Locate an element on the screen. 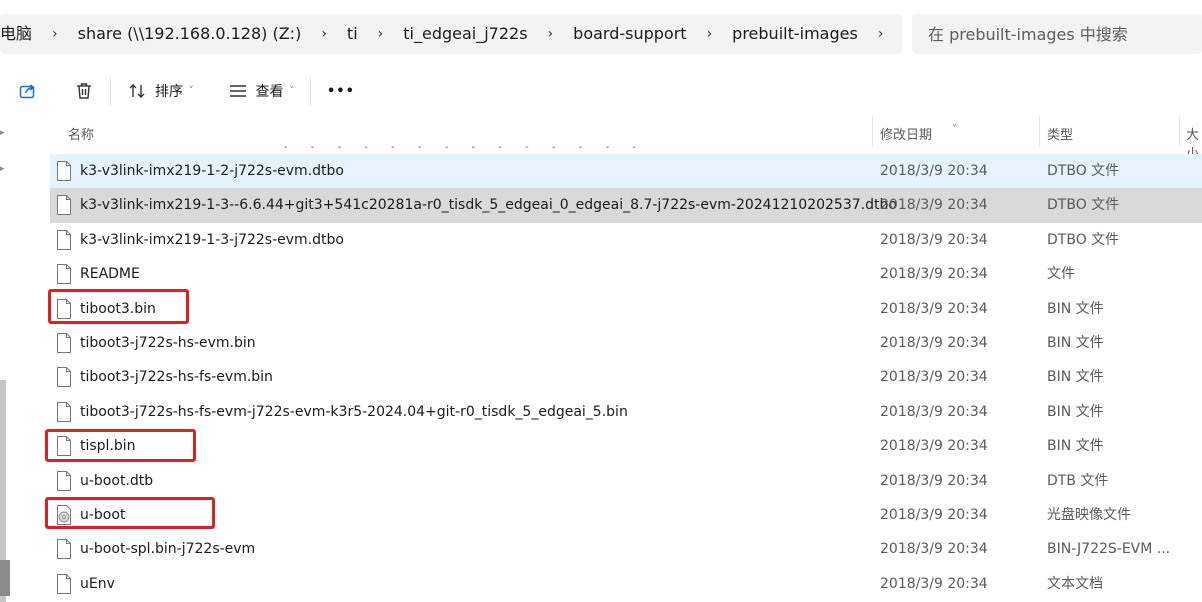 Image resolution: width=1202 pixels, height=602 pixels. breadcrumb-item-share: share (\\192.168.0.128) (Z:) is located at coordinates (190, 34).